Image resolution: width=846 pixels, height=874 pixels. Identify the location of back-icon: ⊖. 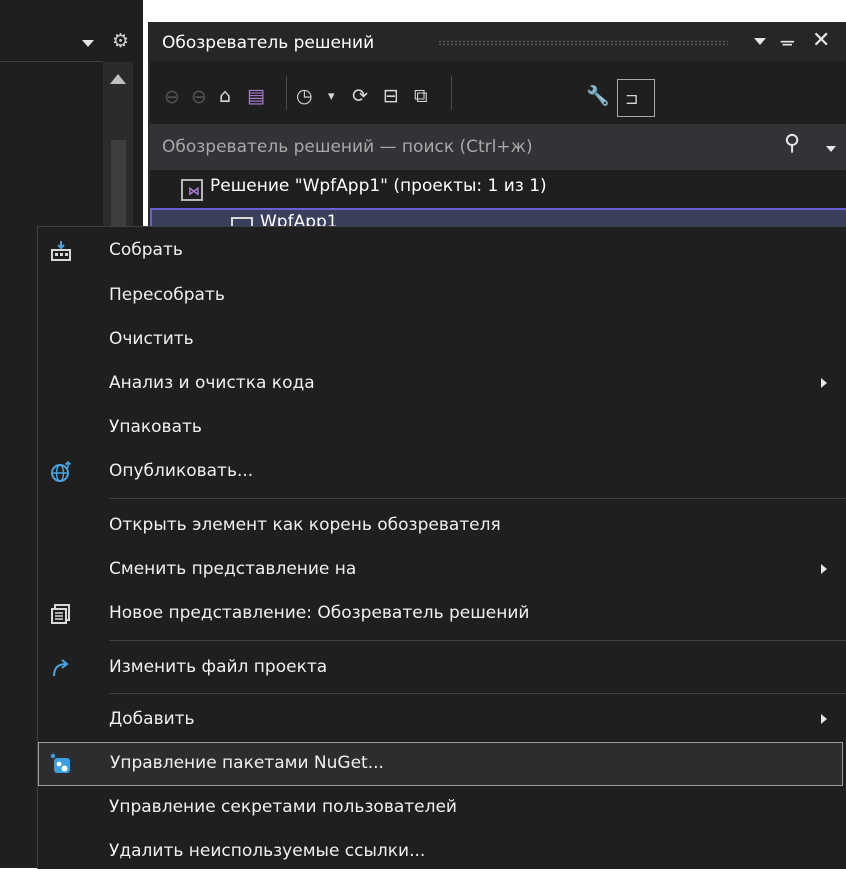
(172, 97).